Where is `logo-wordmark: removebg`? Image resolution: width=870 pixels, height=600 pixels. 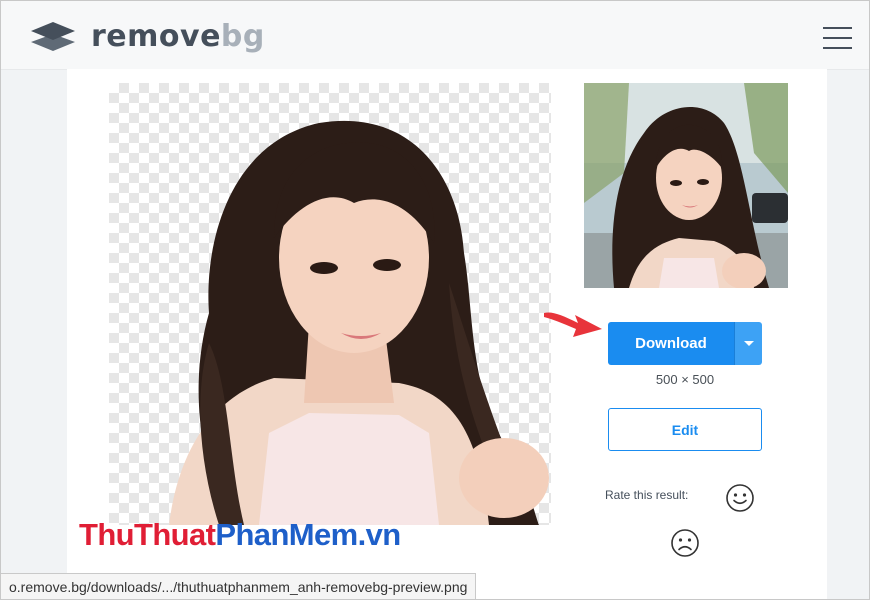 logo-wordmark: removebg is located at coordinates (178, 37).